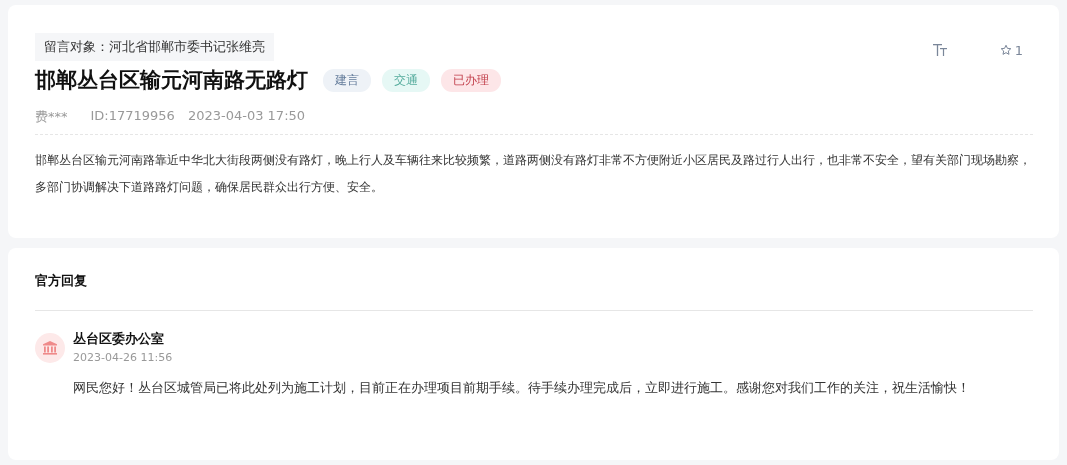 This screenshot has width=1067, height=465. Describe the element at coordinates (246, 116) in the screenshot. I see `post-time: 2023-04-03 17:50` at that location.